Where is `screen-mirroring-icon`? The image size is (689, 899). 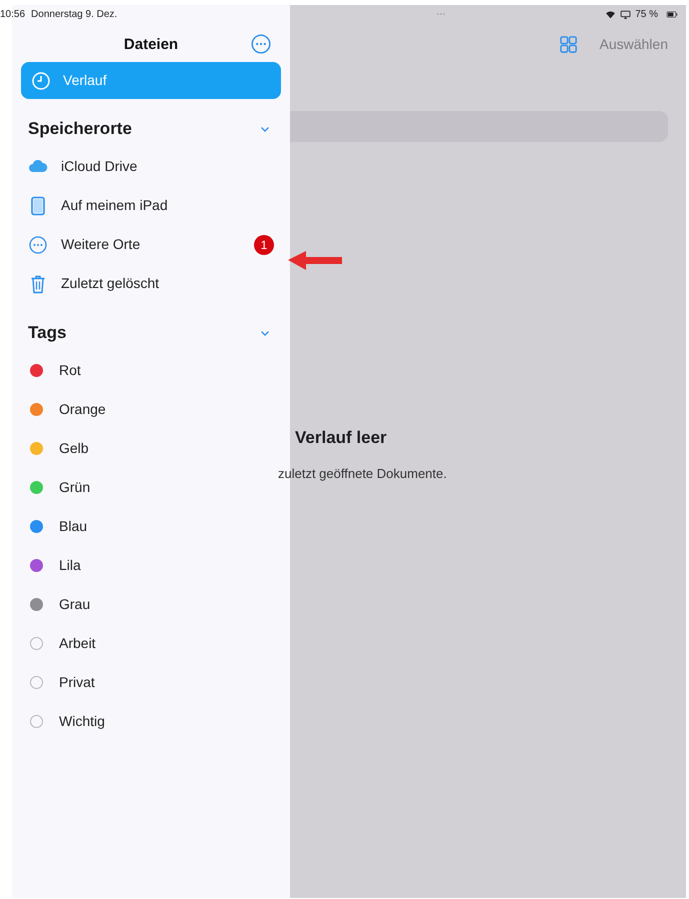
screen-mirroring-icon is located at coordinates (626, 14).